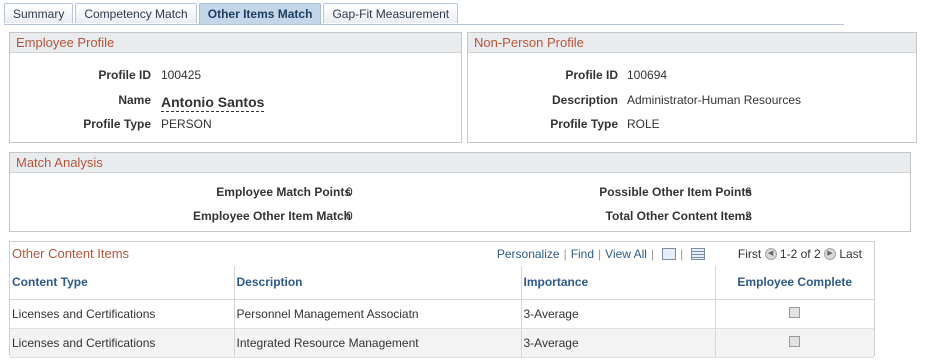 The image size is (927, 361). Describe the element at coordinates (850, 254) in the screenshot. I see `last-label: Last` at that location.